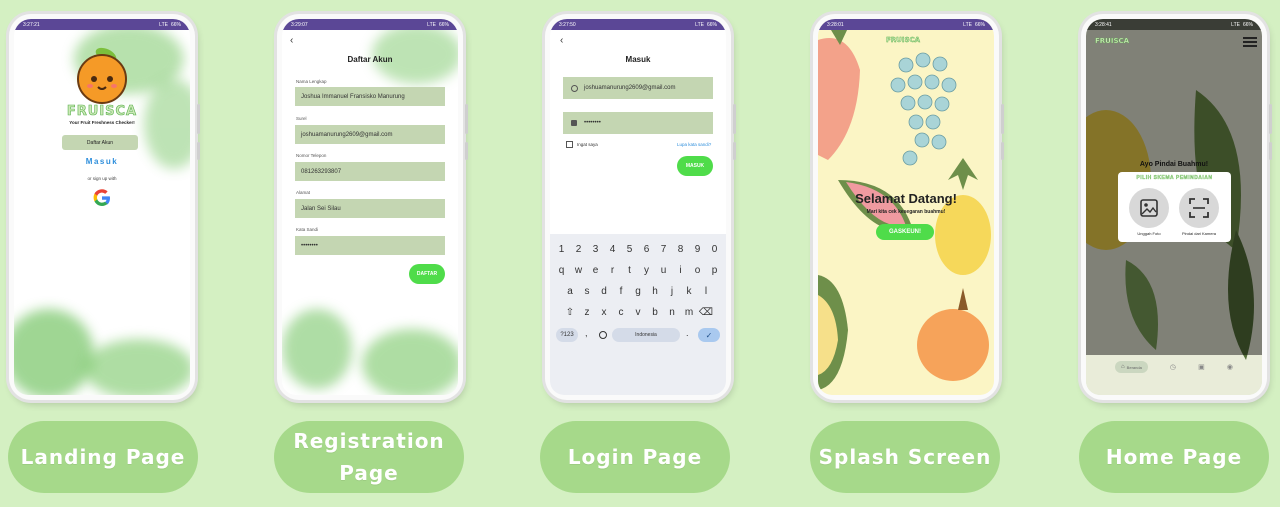 The width and height of the screenshot is (1280, 507). Describe the element at coordinates (595, 270) in the screenshot. I see `key-e: e` at that location.